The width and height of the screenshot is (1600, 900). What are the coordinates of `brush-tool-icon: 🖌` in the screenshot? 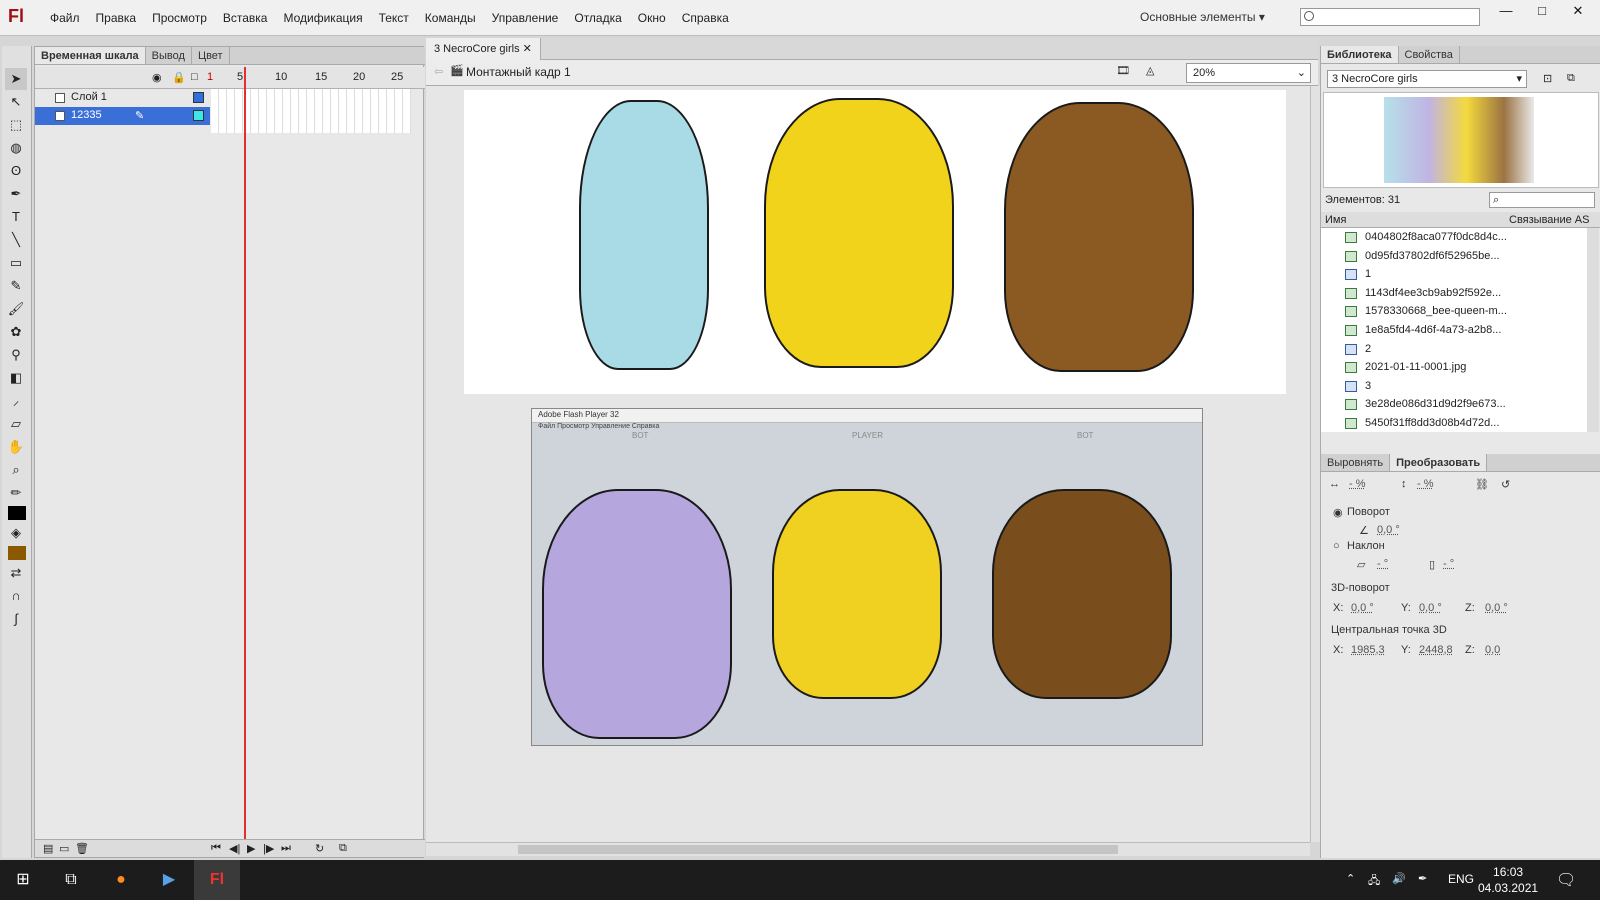 It's located at (16, 309).